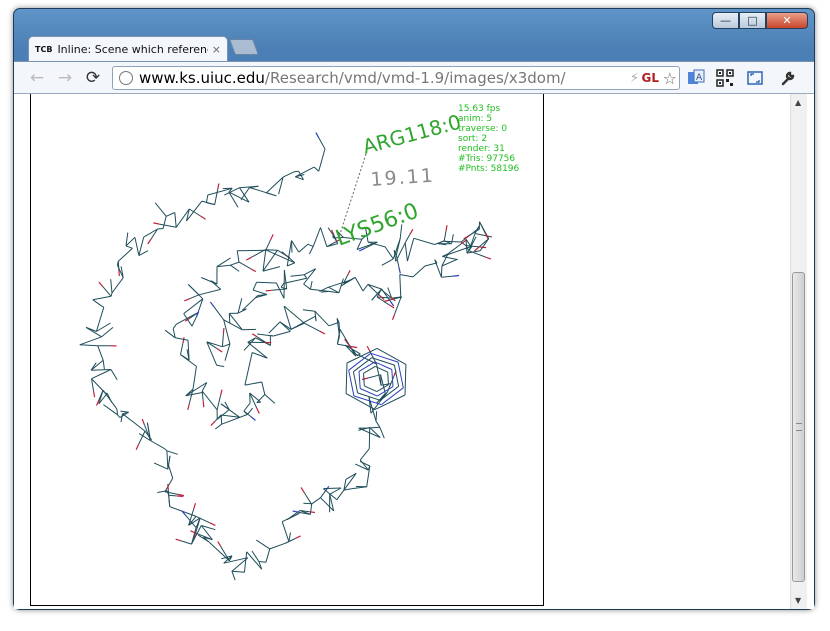 Image resolution: width=830 pixels, height=631 pixels. Describe the element at coordinates (202, 78) in the screenshot. I see `url-host: www.ks.uiuc.edu` at that location.